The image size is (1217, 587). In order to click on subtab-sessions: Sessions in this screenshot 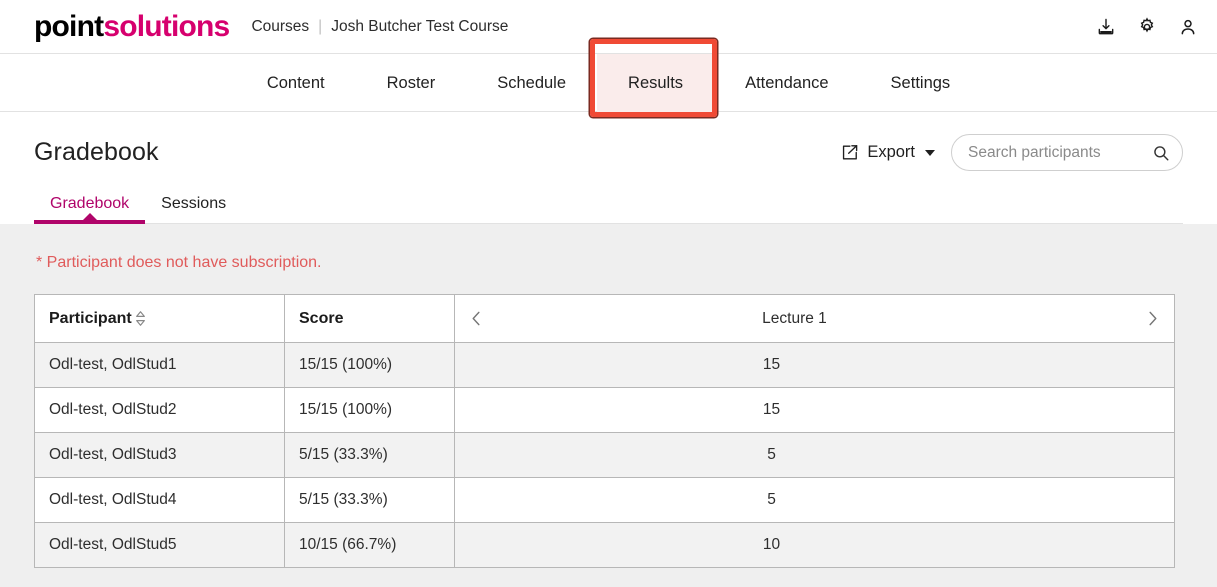, I will do `click(193, 205)`.